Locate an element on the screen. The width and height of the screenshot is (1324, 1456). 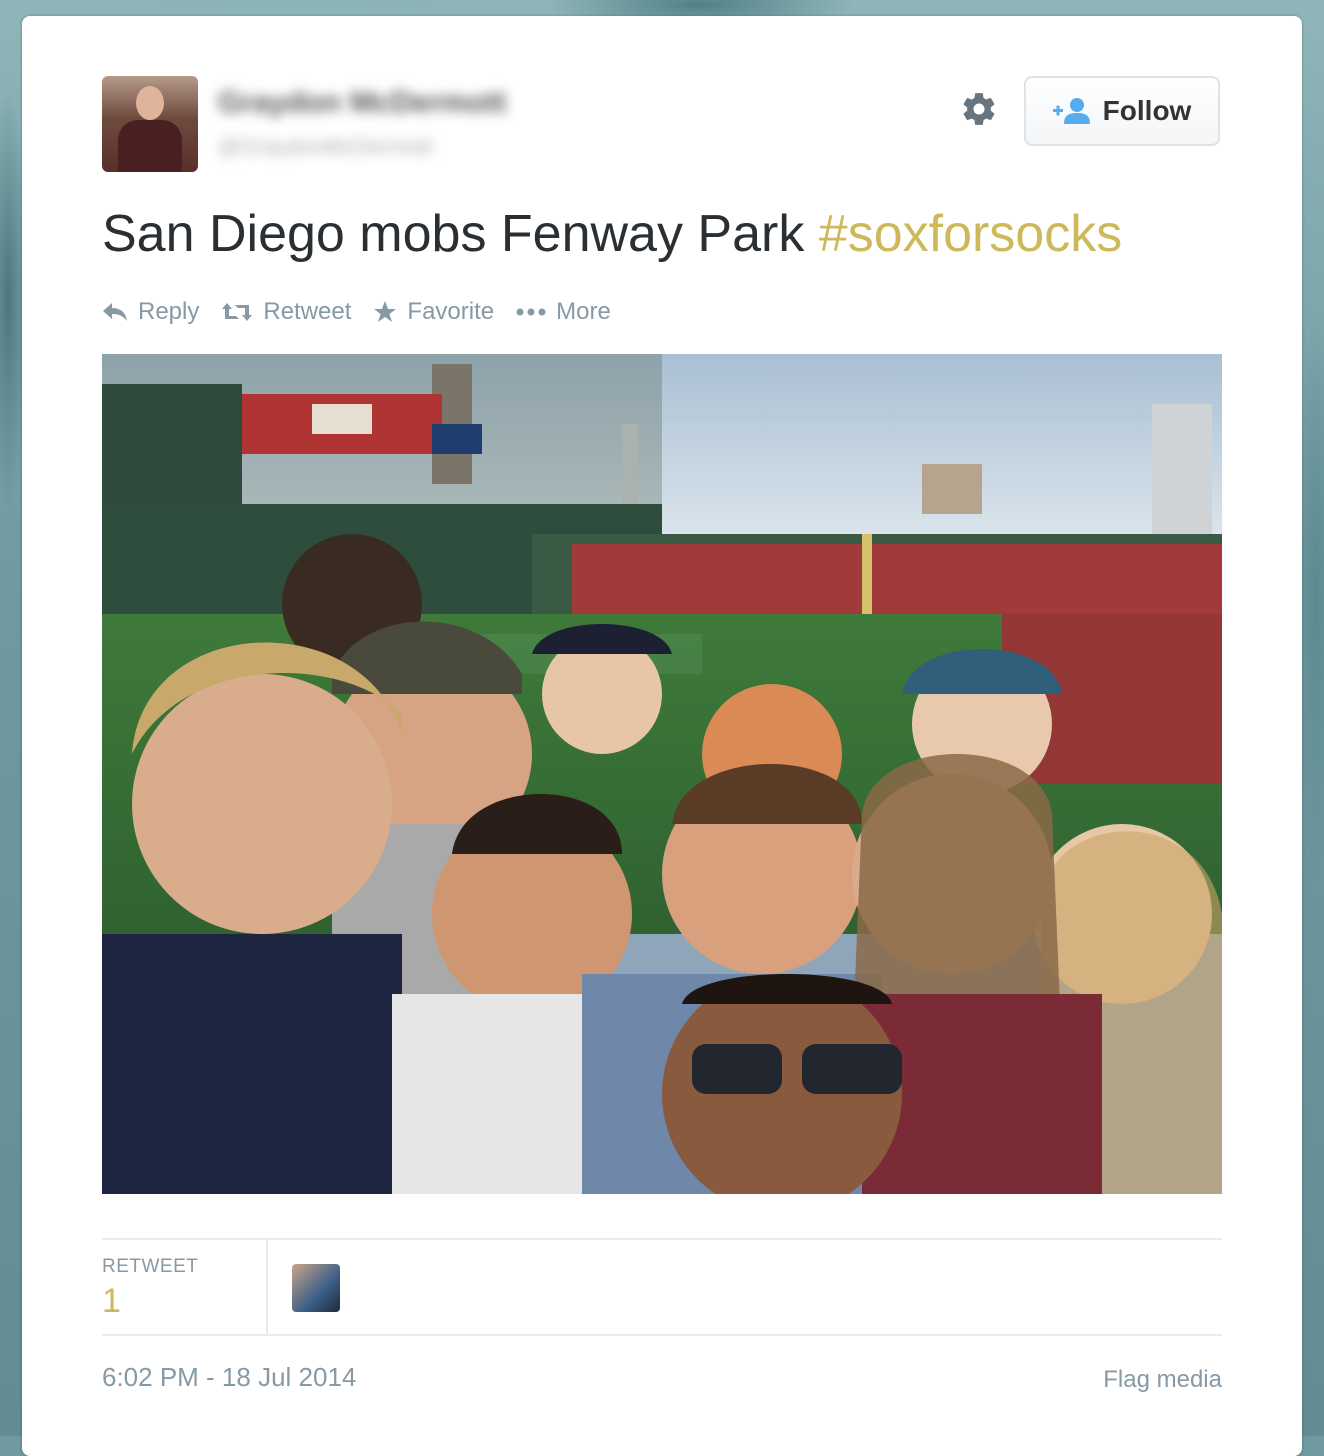
star-icon is located at coordinates (385, 311).